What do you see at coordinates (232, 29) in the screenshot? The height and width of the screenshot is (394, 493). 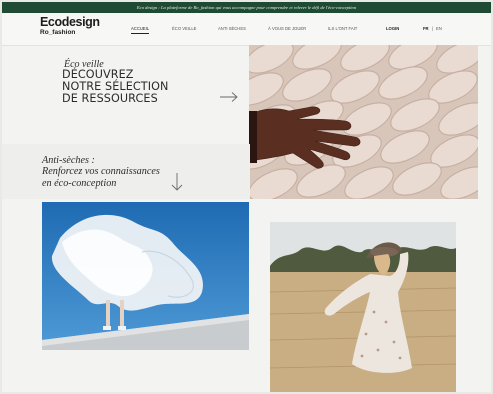 I see `nav-item-anti-seches: ANTI SÈCHES` at bounding box center [232, 29].